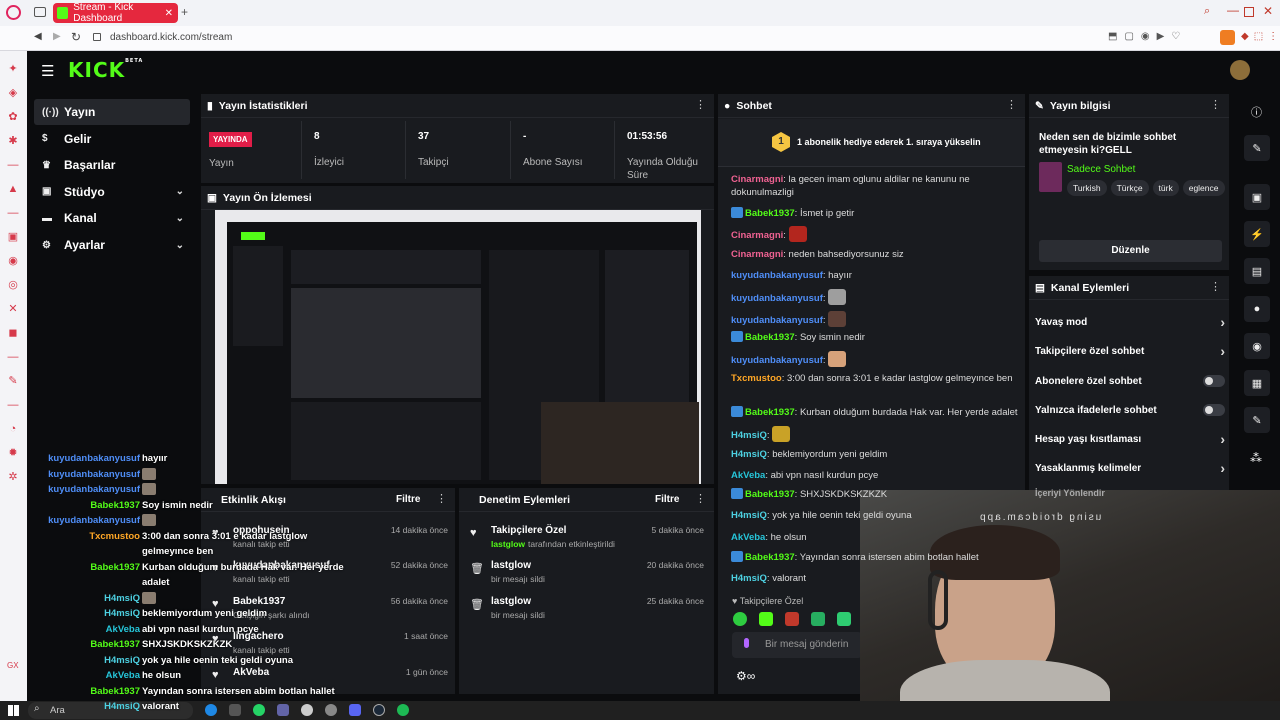  Describe the element at coordinates (1130, 468) in the screenshot. I see `channel-action-item: Yasaklanmış kelimeler ›` at that location.